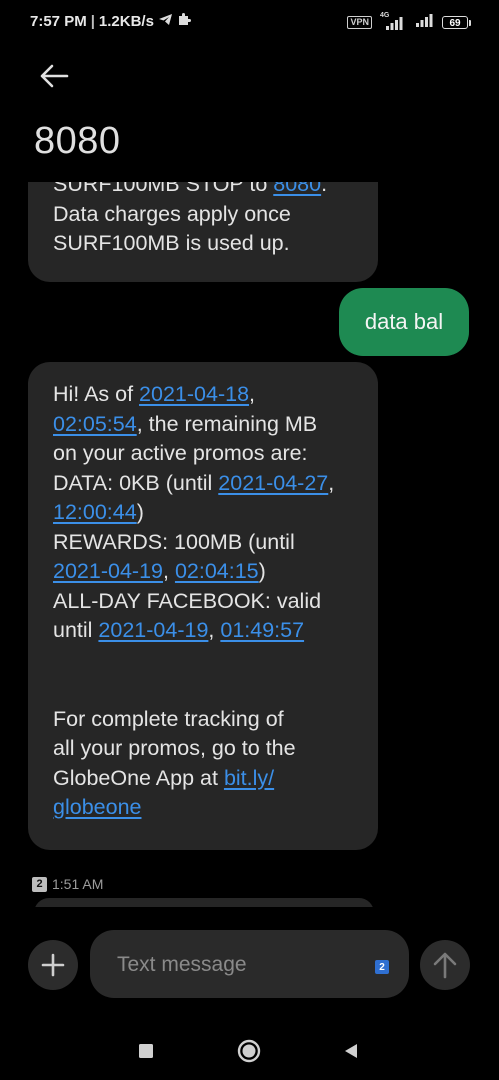 Image resolution: width=499 pixels, height=1080 pixels. What do you see at coordinates (382, 967) in the screenshot?
I see `sim-selector: 2` at bounding box center [382, 967].